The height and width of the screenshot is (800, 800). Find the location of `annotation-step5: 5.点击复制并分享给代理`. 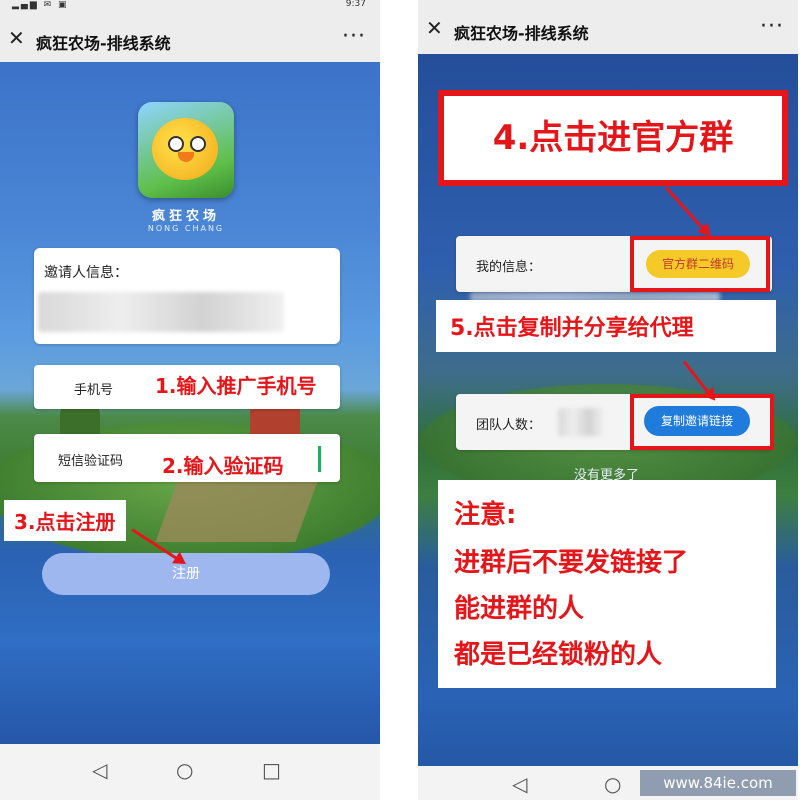

annotation-step5: 5.点击复制并分享给代理 is located at coordinates (606, 326).